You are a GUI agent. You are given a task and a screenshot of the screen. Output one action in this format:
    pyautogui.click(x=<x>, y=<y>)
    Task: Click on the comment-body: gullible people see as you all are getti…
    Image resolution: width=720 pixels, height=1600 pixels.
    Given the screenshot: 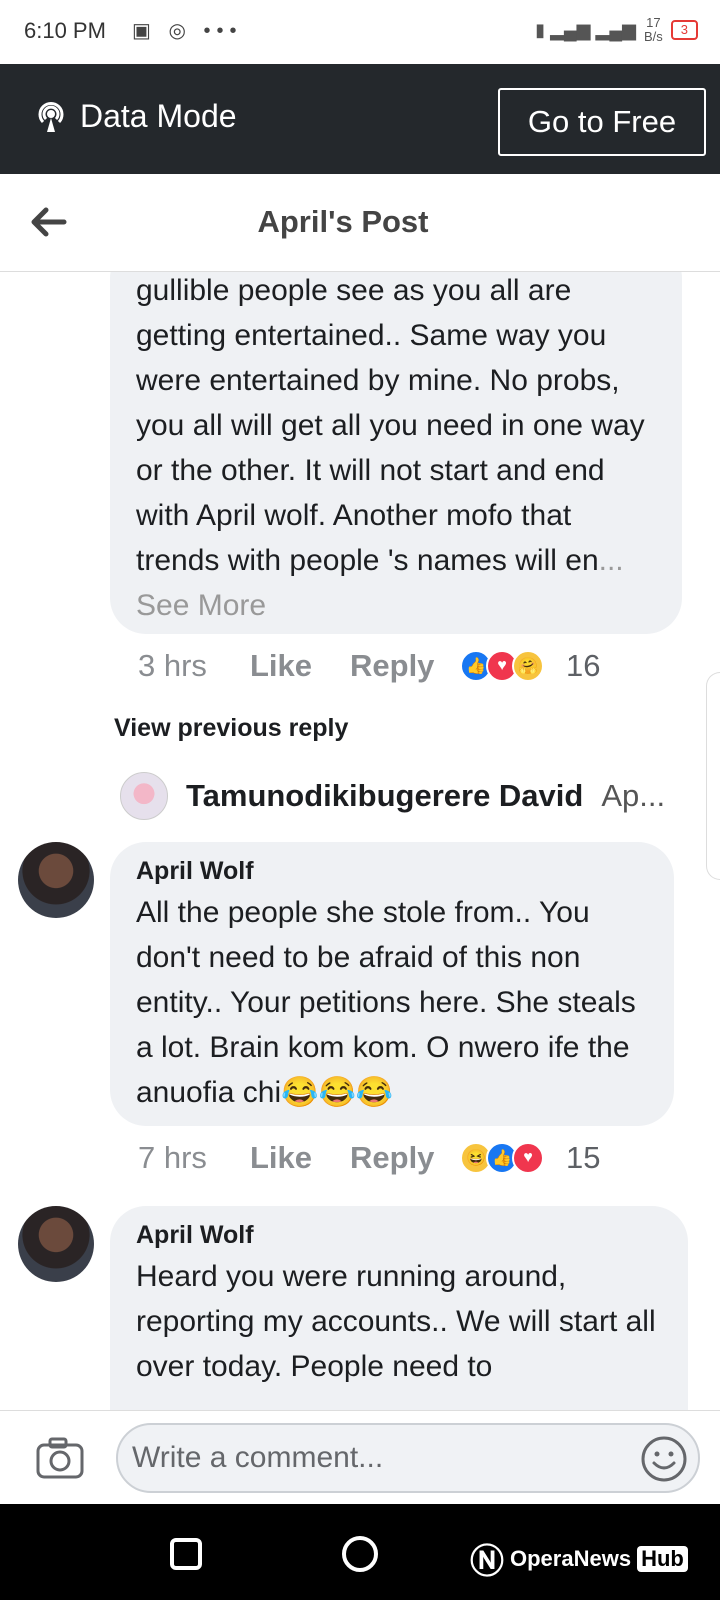 What is the action you would take?
    pyautogui.click(x=390, y=425)
    